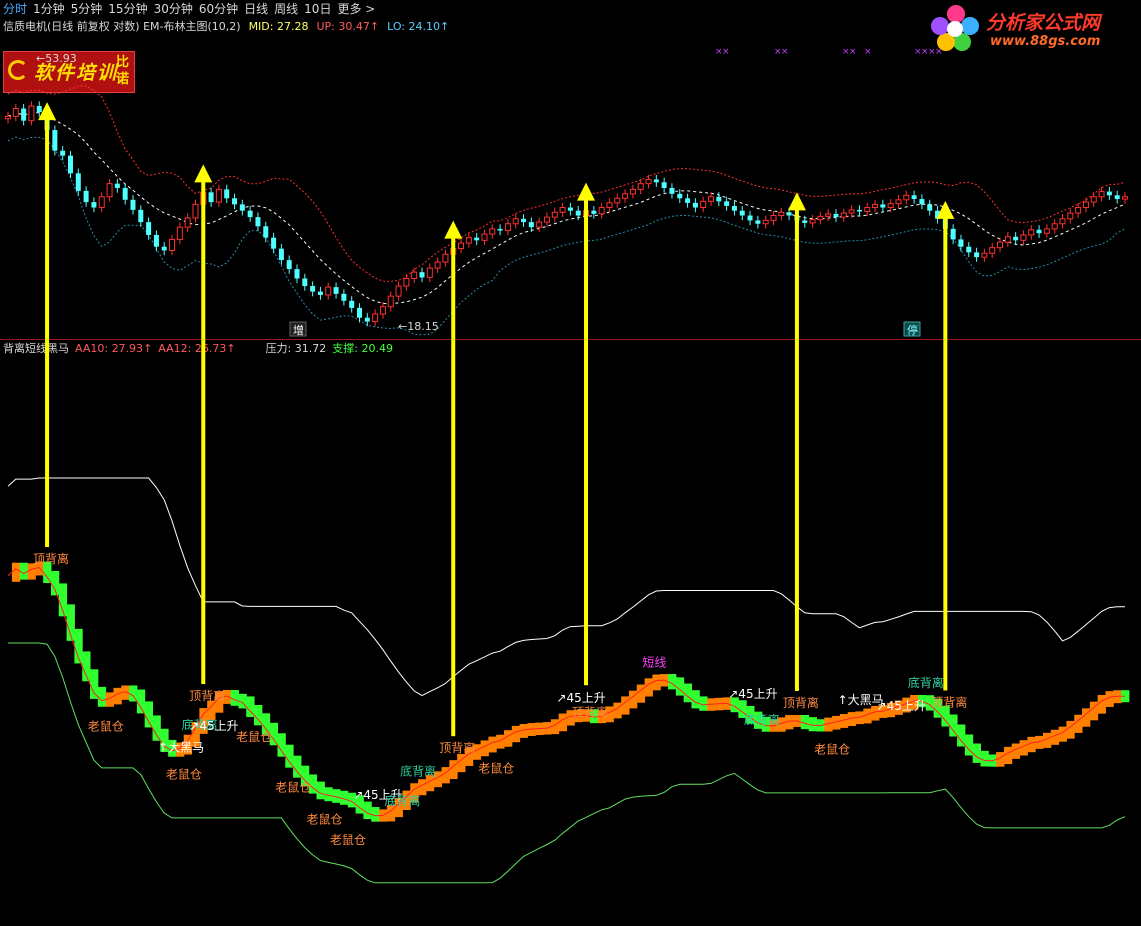  Describe the element at coordinates (785, 52) in the screenshot. I see `signal-mark: ×` at that location.